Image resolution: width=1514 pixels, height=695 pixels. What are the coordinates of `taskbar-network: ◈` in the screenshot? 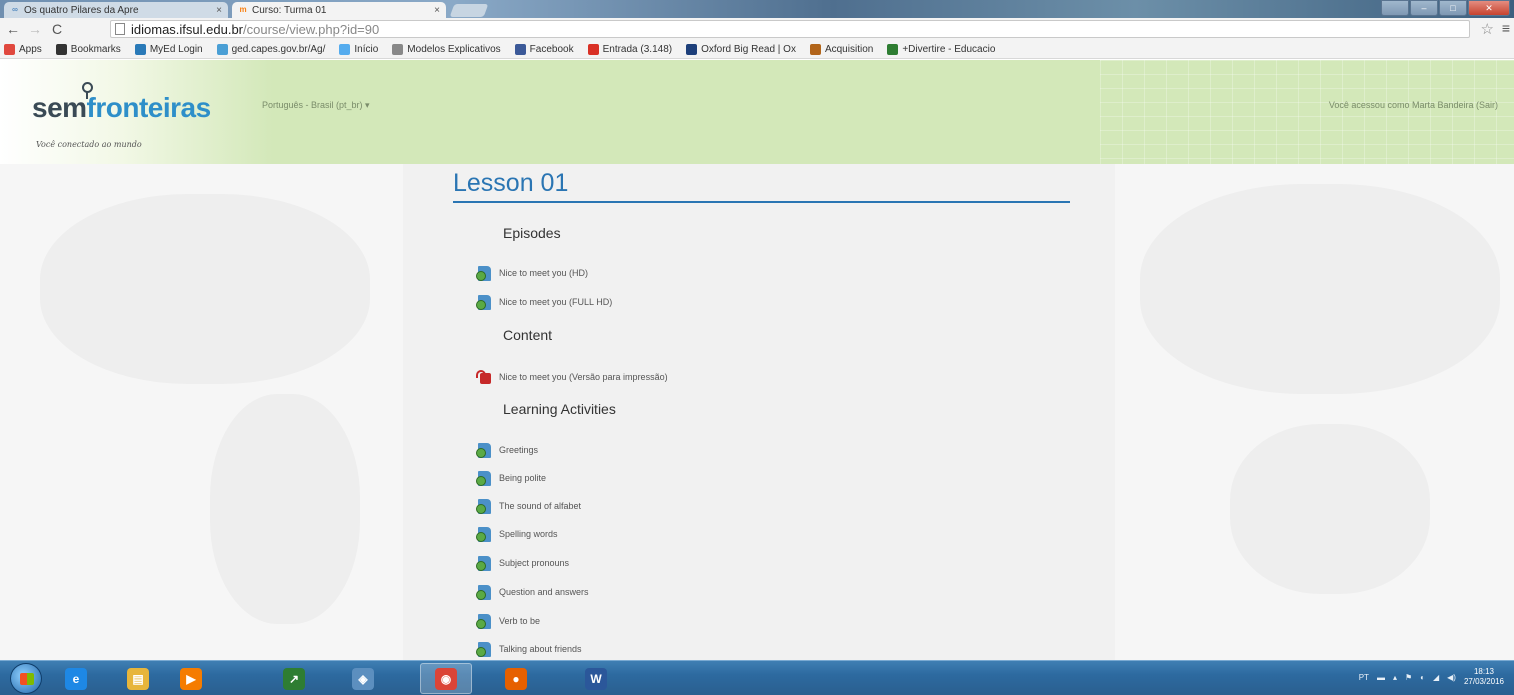 It's located at (363, 678).